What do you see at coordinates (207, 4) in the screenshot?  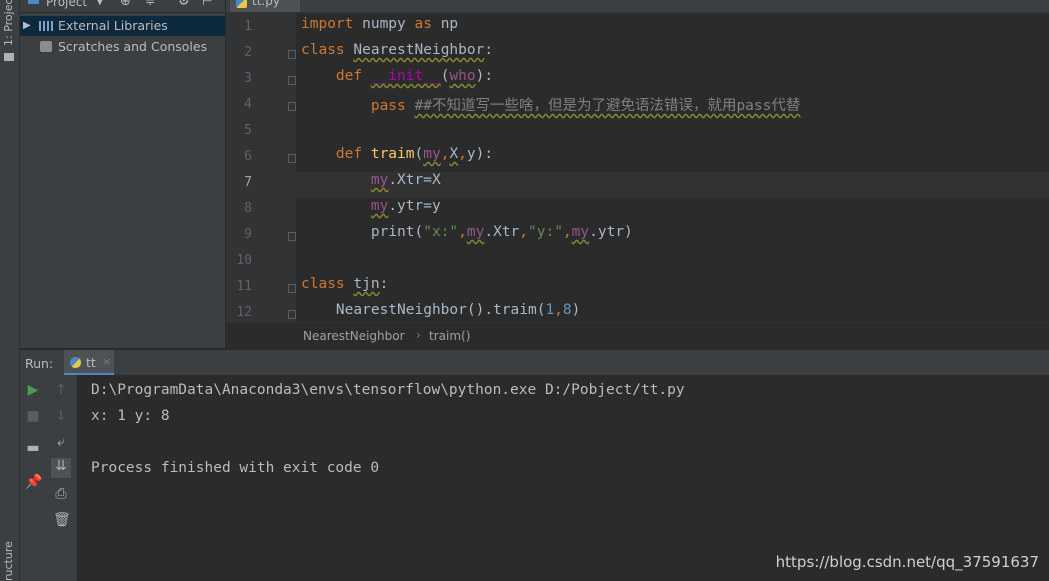 I see `hide-icon: ⊢` at bounding box center [207, 4].